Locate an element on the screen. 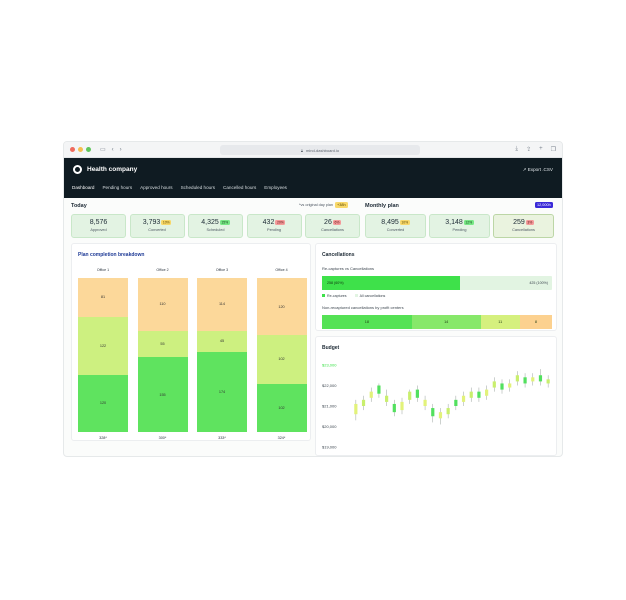 This screenshot has height=600, width=626. office-bar: 120 122 81 is located at coordinates (103, 355).